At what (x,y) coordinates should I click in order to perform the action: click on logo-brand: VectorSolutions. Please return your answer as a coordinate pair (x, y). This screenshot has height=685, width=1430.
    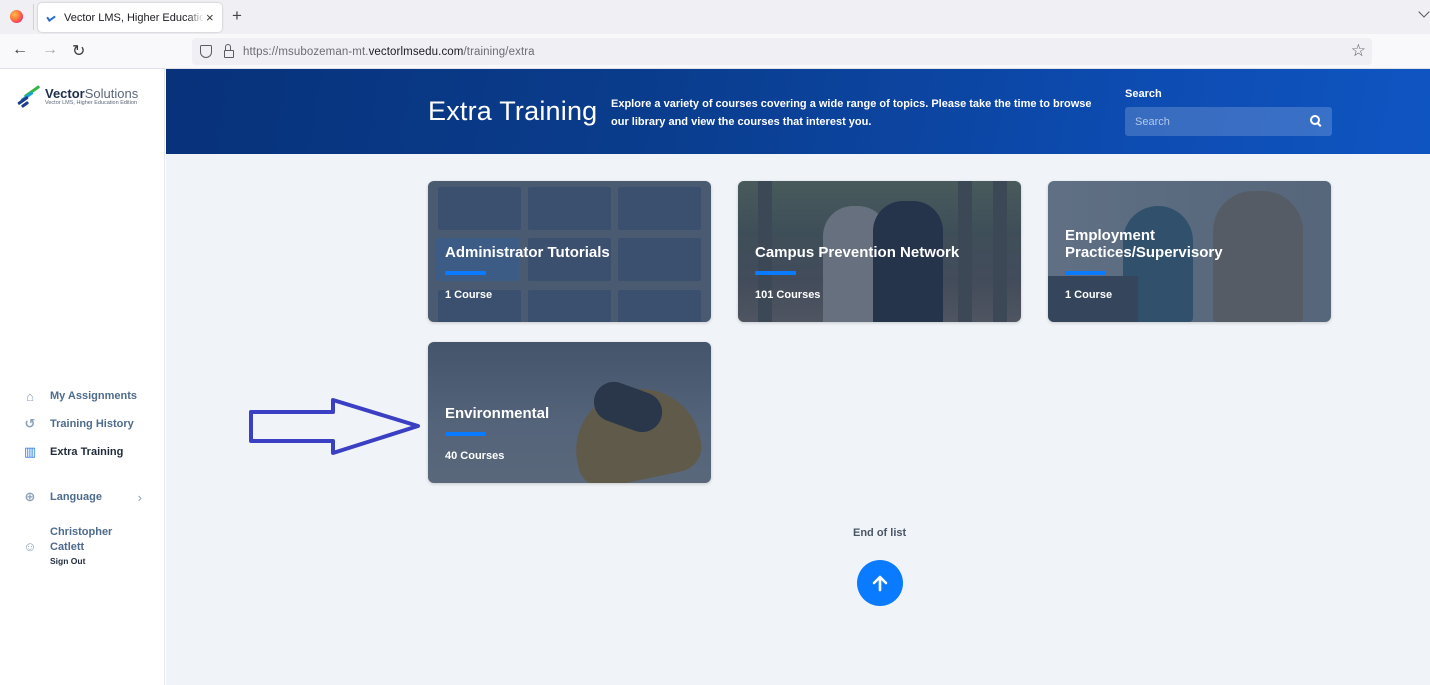
    Looking at the image, I should click on (91, 93).